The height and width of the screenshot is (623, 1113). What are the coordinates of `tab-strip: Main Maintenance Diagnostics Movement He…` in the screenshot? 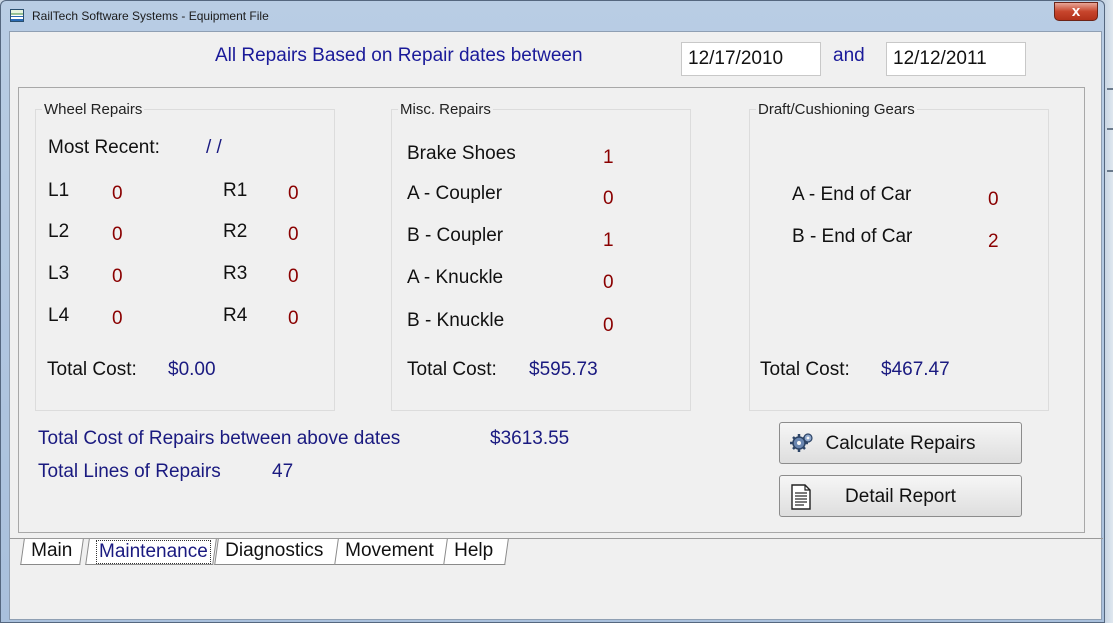 It's located at (550, 552).